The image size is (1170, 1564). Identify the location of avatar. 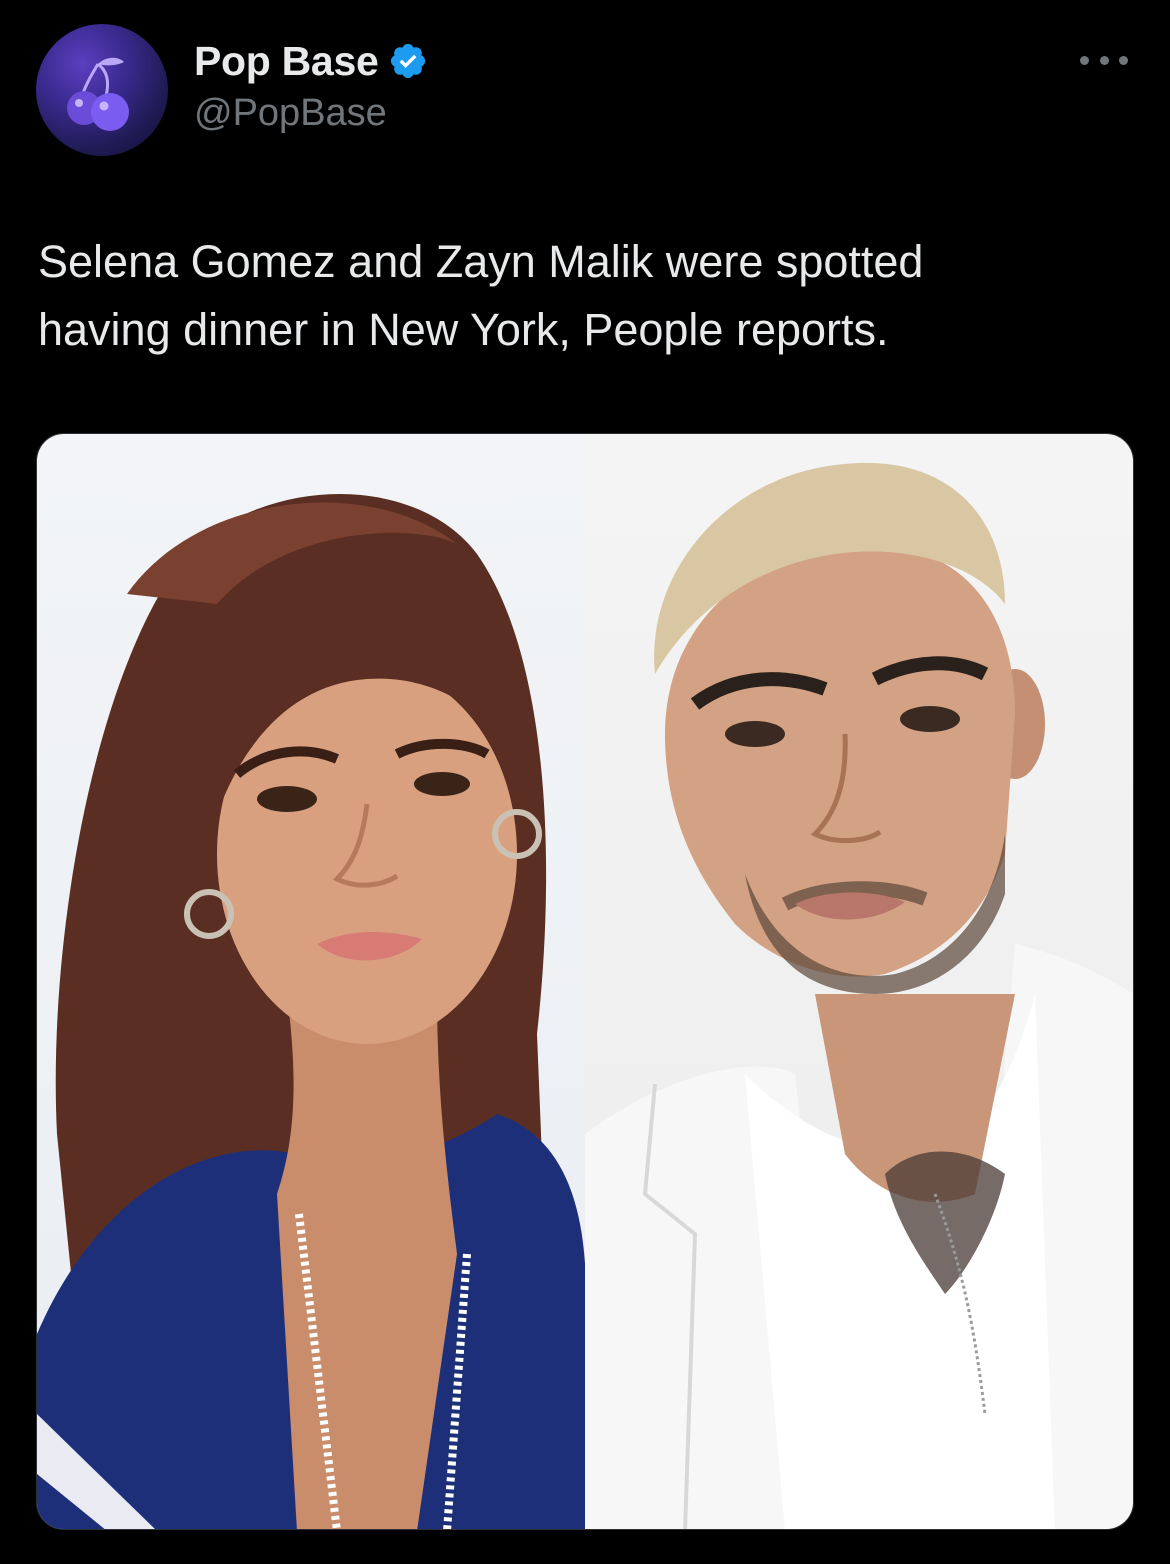
(102, 90).